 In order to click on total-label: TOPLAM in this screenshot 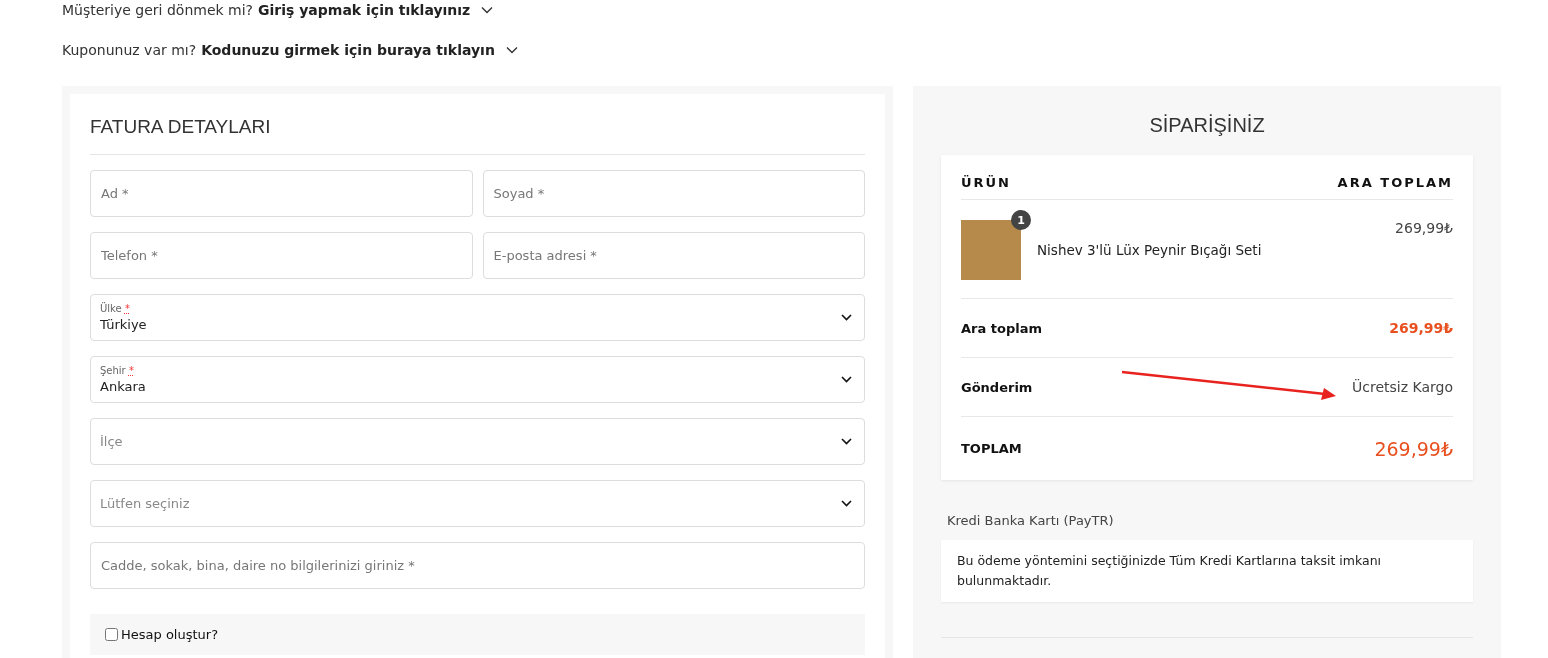, I will do `click(991, 448)`.